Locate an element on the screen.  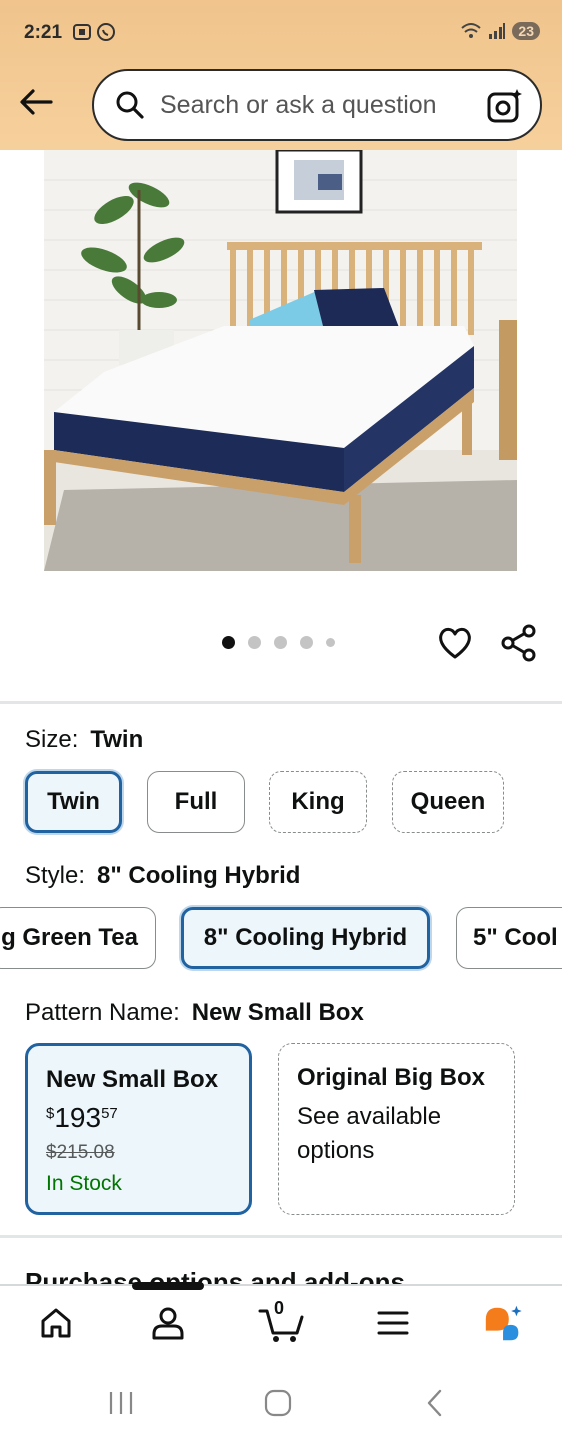
price-whole: 193 is located at coordinates (78, 1117).